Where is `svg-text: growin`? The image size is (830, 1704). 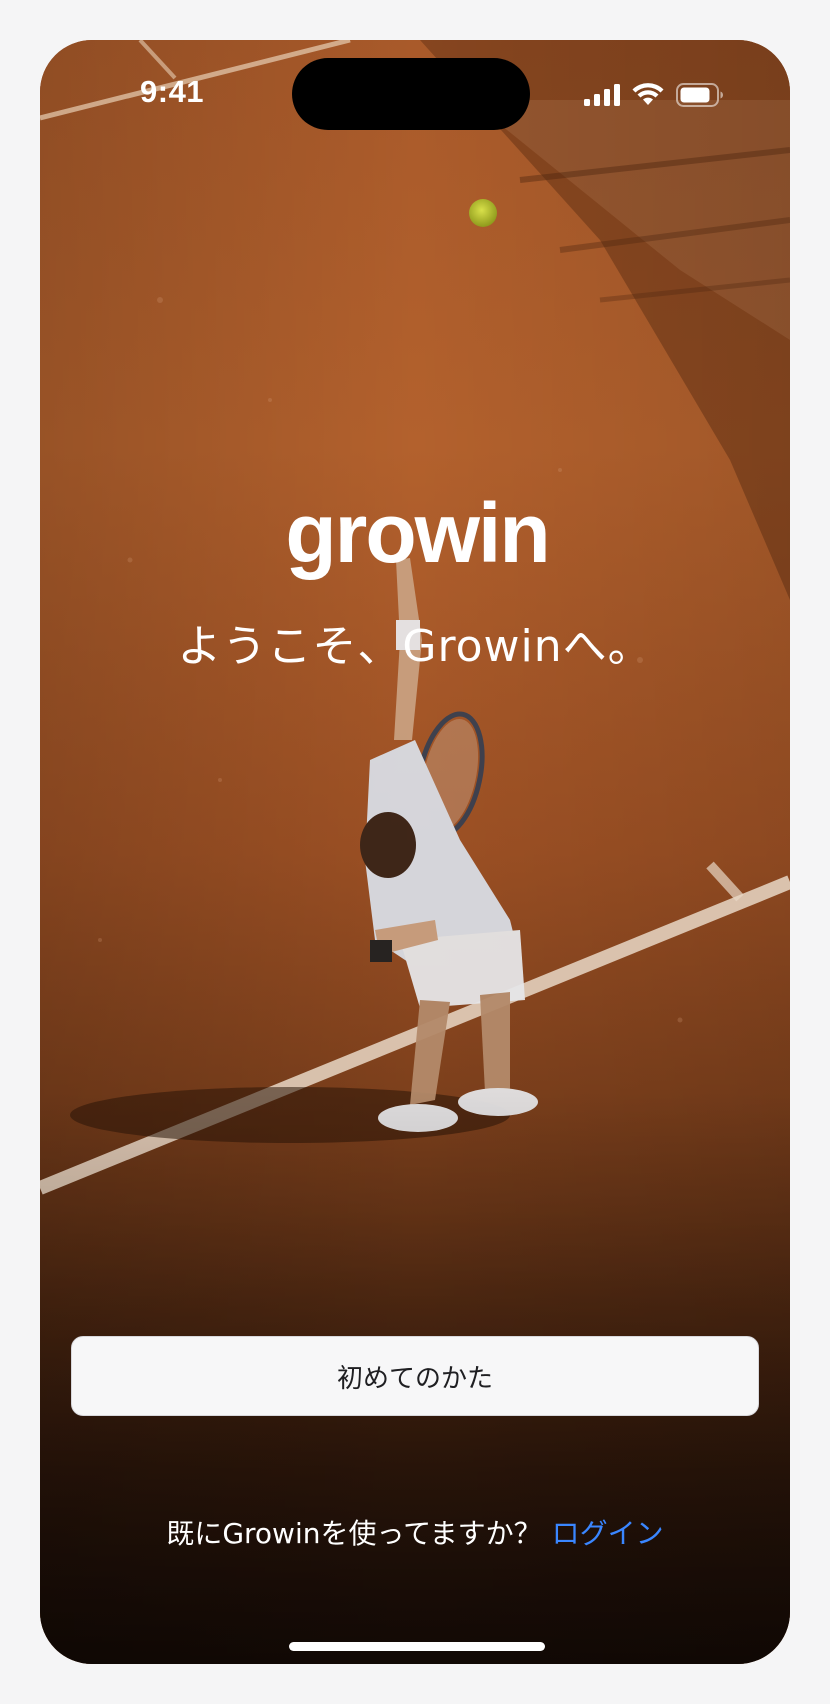
svg-text: growin is located at coordinates (416, 533).